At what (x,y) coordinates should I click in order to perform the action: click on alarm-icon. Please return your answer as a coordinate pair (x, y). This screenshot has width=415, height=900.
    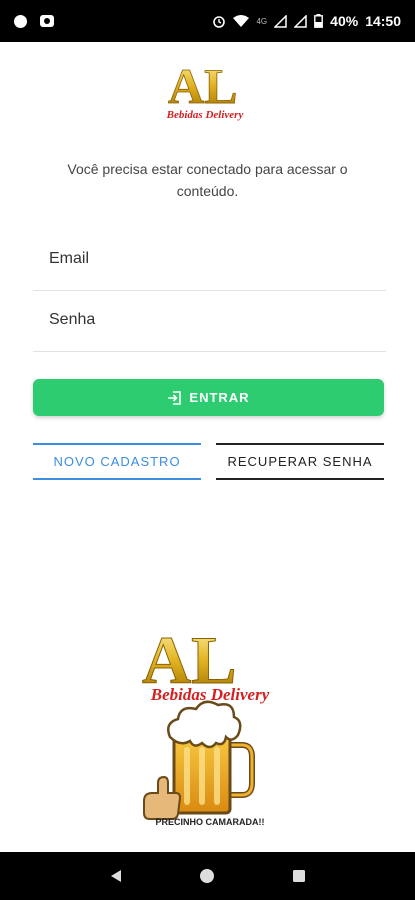
    Looking at the image, I should click on (219, 22).